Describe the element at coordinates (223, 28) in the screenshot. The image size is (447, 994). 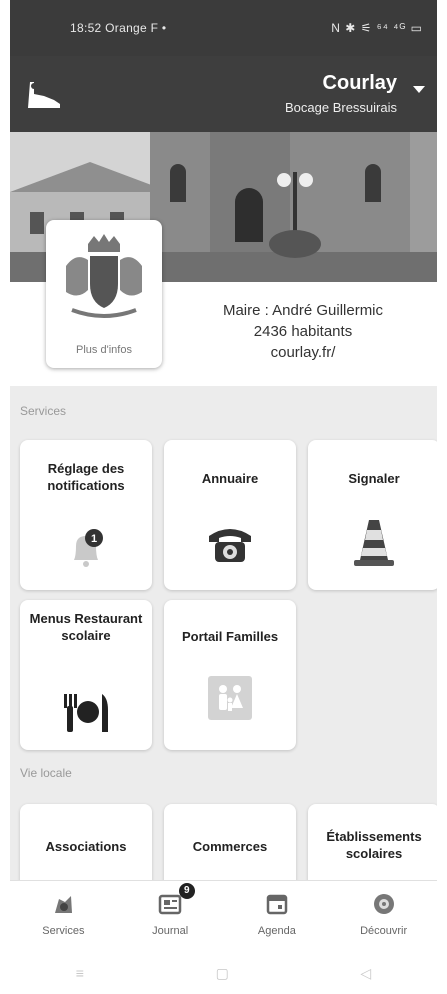
I see `status-bar: 18:52 Orange F • N ✱ ⚟ ⁶⁴ ⁴ᴳ ▭` at that location.